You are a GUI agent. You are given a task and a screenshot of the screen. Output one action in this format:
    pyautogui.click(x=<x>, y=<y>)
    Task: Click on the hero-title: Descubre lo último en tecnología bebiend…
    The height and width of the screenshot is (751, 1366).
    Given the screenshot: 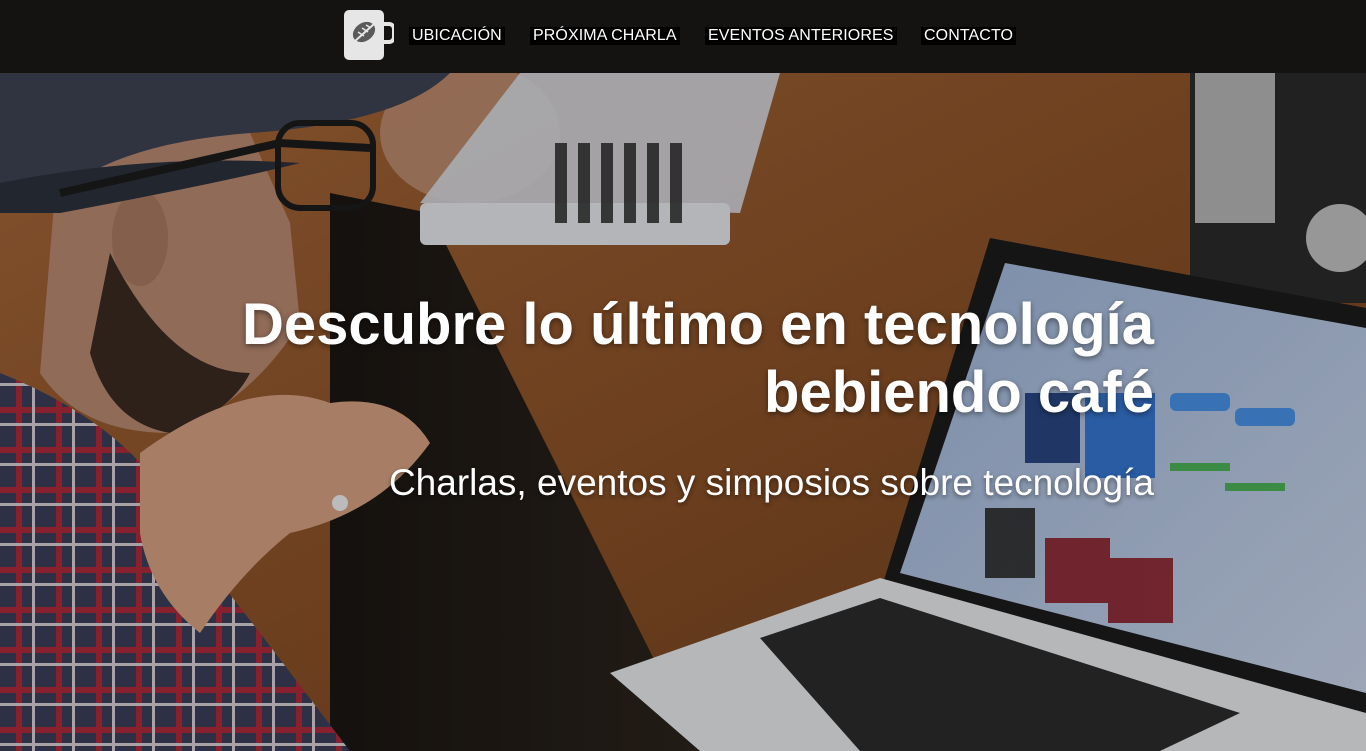 What is the action you would take?
    pyautogui.click(x=654, y=359)
    